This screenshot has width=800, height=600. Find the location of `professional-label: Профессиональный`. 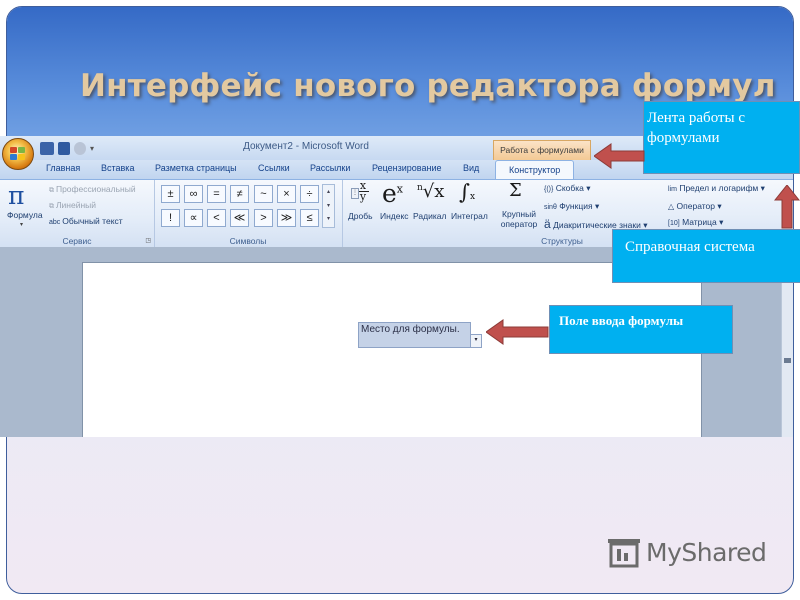

professional-label: Профессиональный is located at coordinates (95, 189).